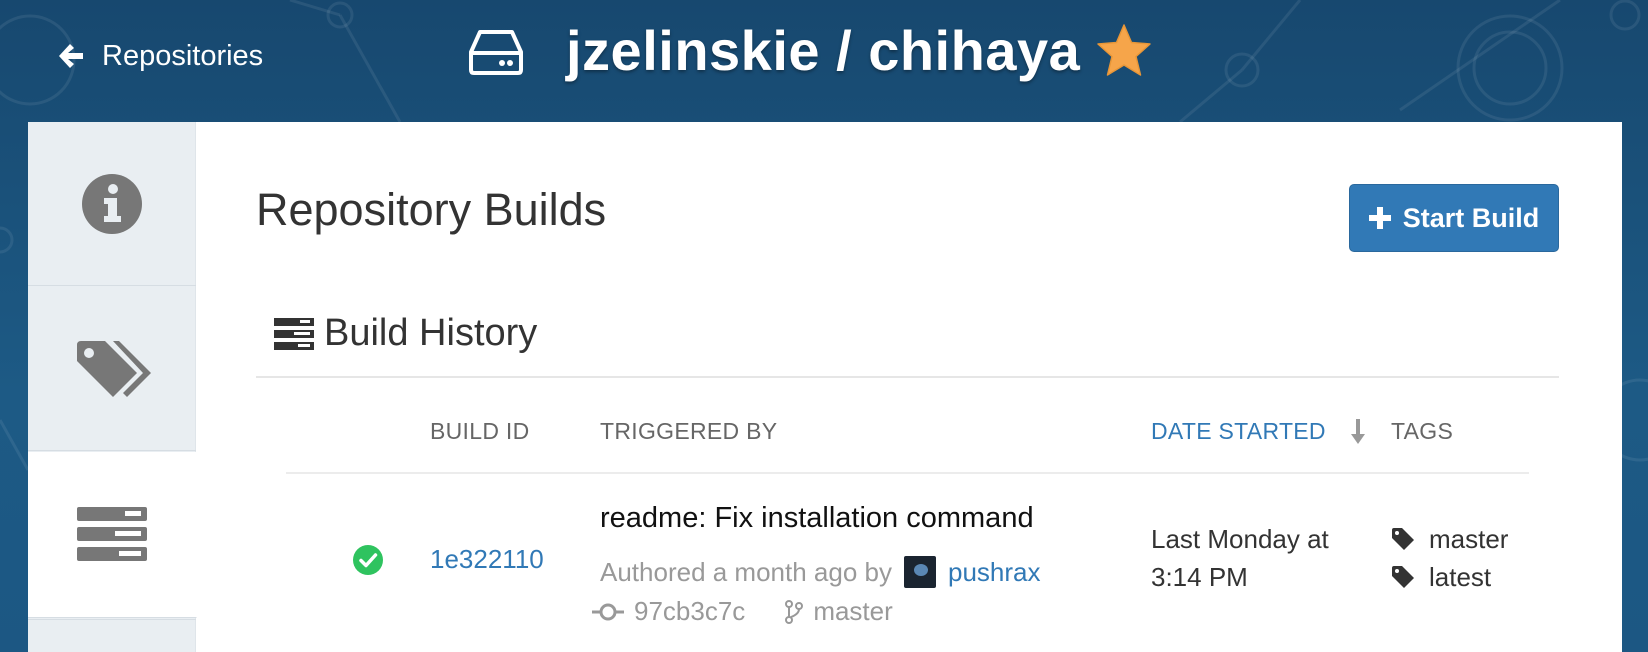  I want to click on date-started-line1: Last Monday at, so click(1240, 539).